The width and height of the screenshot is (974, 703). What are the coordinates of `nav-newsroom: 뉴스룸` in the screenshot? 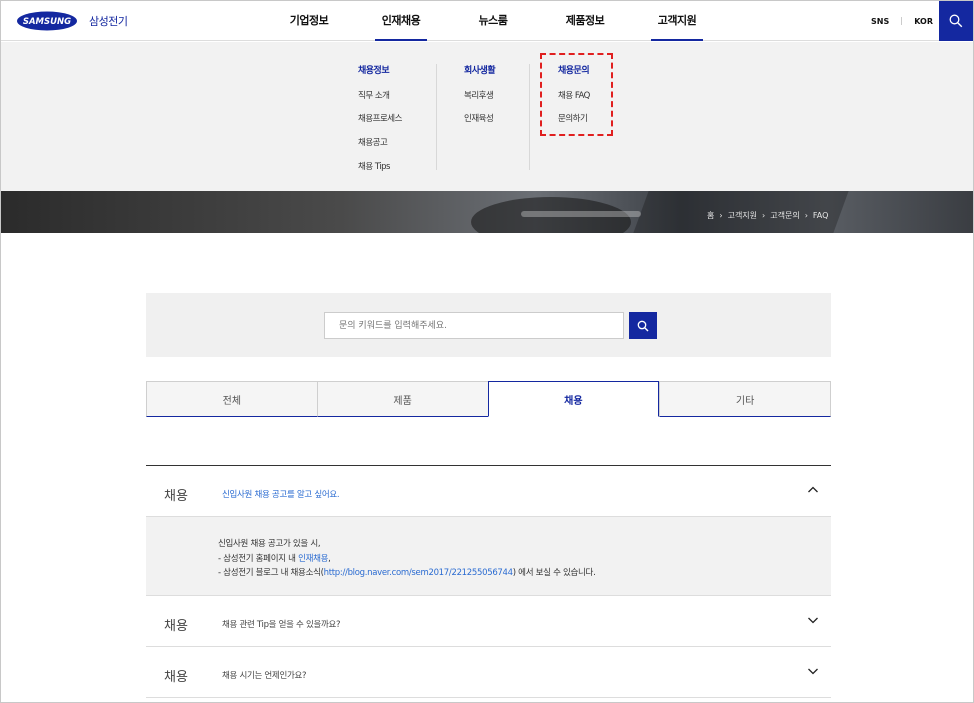 It's located at (493, 21).